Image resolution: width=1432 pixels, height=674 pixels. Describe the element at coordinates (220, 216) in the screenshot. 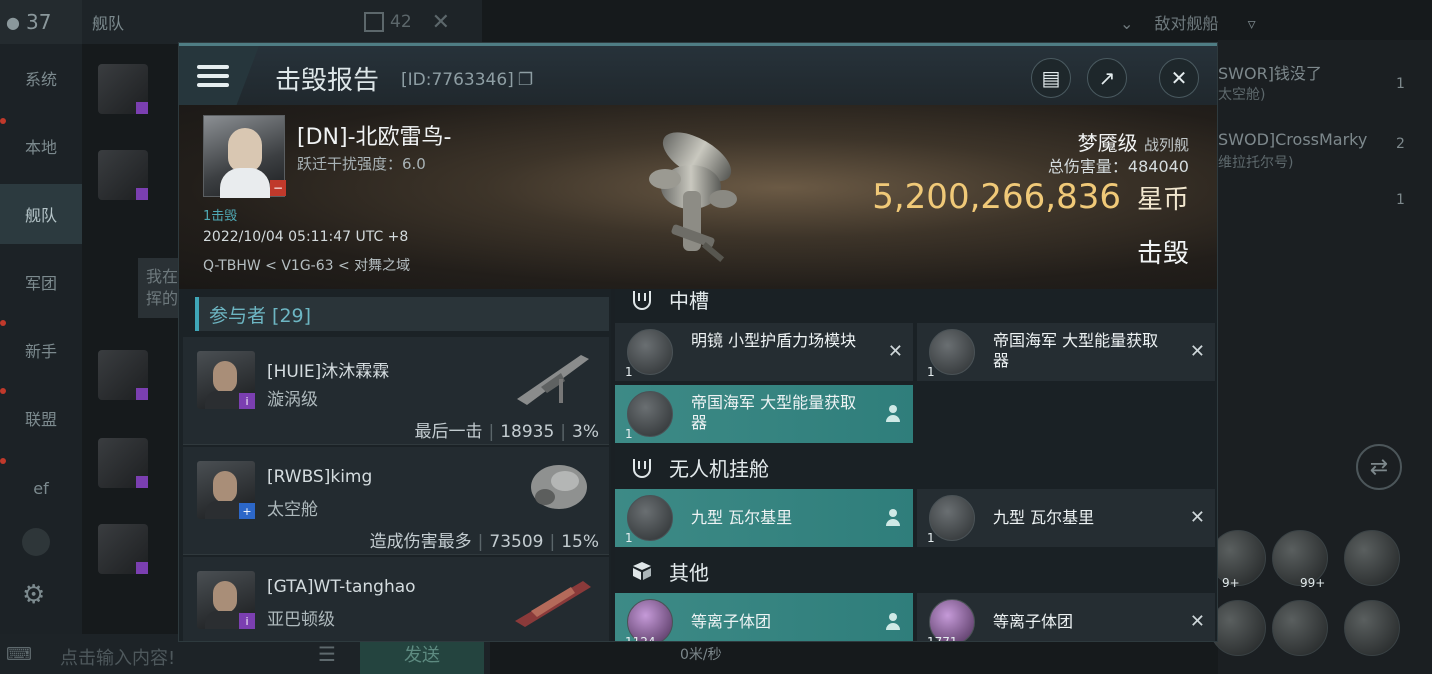

I see `kill-count: 1击毁` at that location.